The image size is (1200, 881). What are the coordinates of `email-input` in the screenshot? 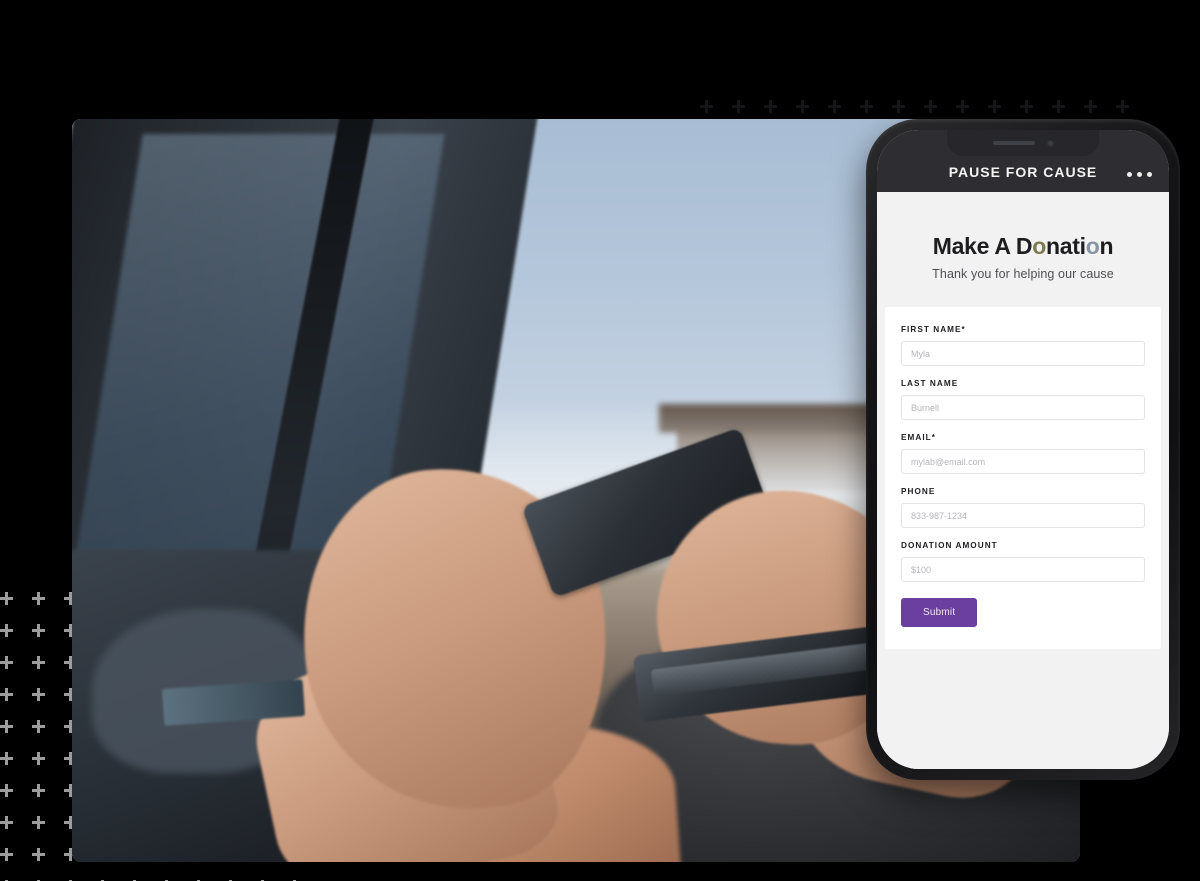 It's located at (1023, 462).